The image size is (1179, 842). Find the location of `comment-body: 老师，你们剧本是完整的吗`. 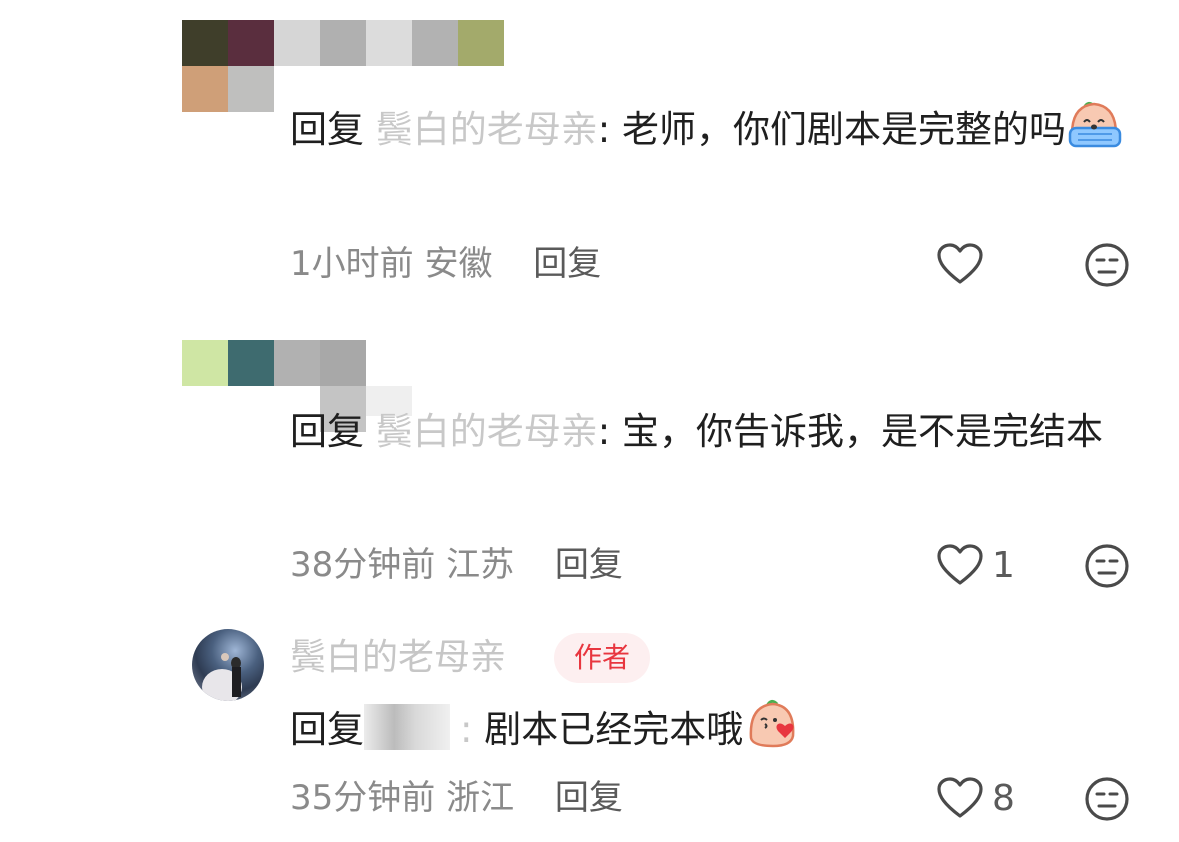

comment-body: 老师，你们剧本是完整的吗 is located at coordinates (838, 129).